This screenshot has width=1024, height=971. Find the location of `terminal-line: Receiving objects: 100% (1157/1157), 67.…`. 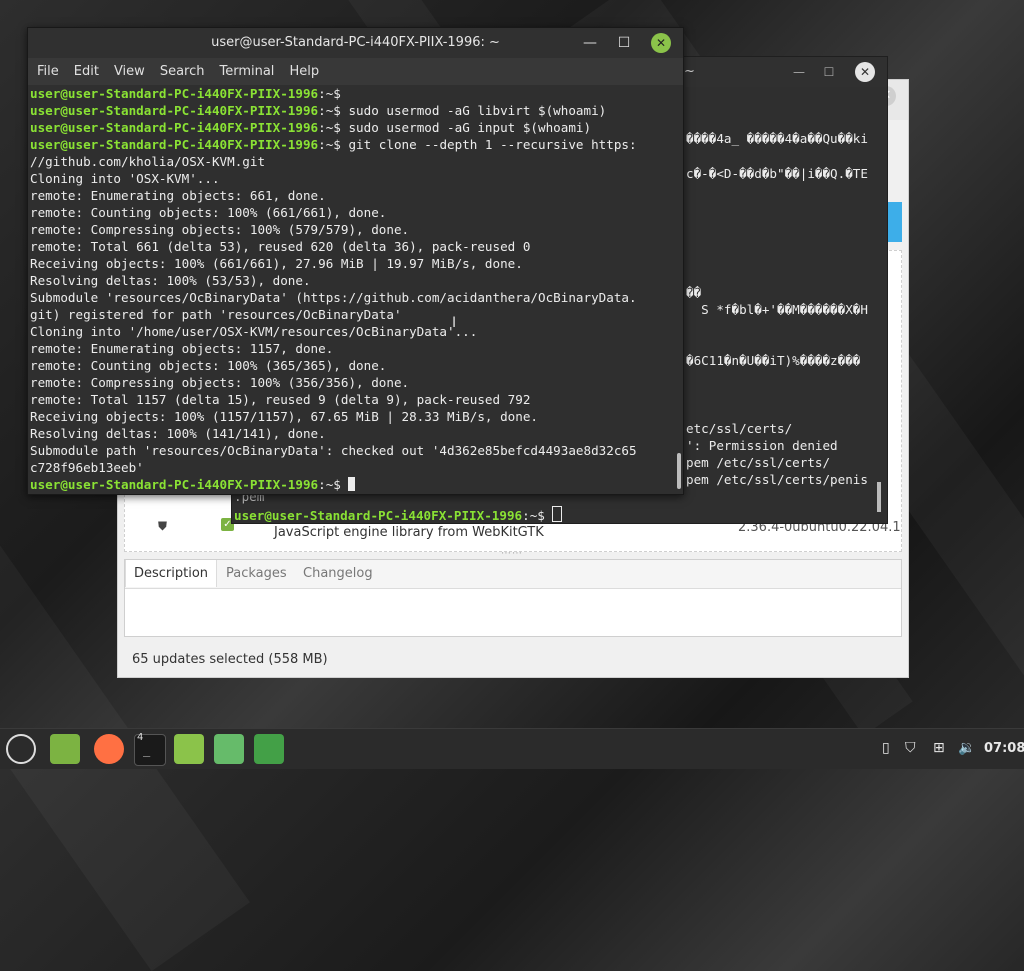

terminal-line: Receiving objects: 100% (1157/1157), 67.… is located at coordinates (284, 416).